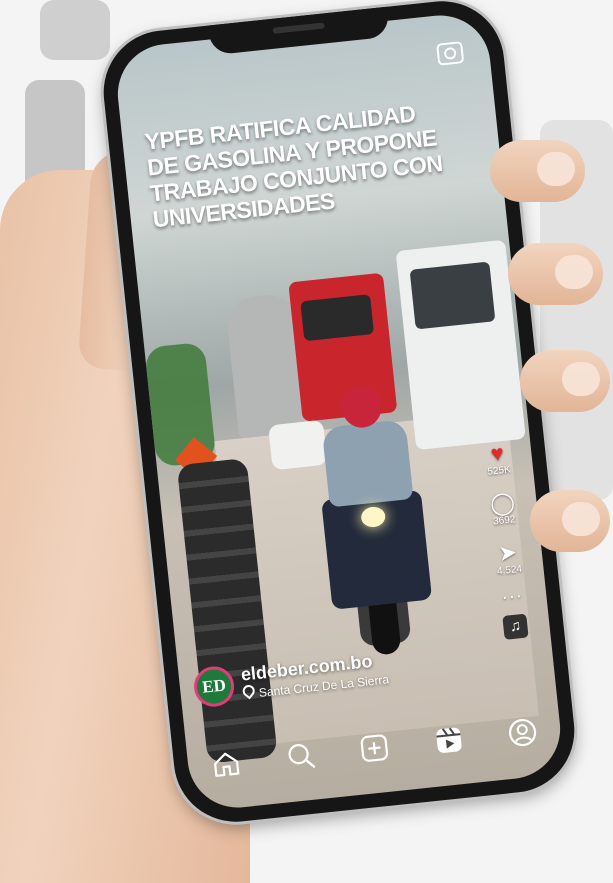 The image size is (613, 883). What do you see at coordinates (503, 509) in the screenshot?
I see `comment-button: ◯ 3692` at bounding box center [503, 509].